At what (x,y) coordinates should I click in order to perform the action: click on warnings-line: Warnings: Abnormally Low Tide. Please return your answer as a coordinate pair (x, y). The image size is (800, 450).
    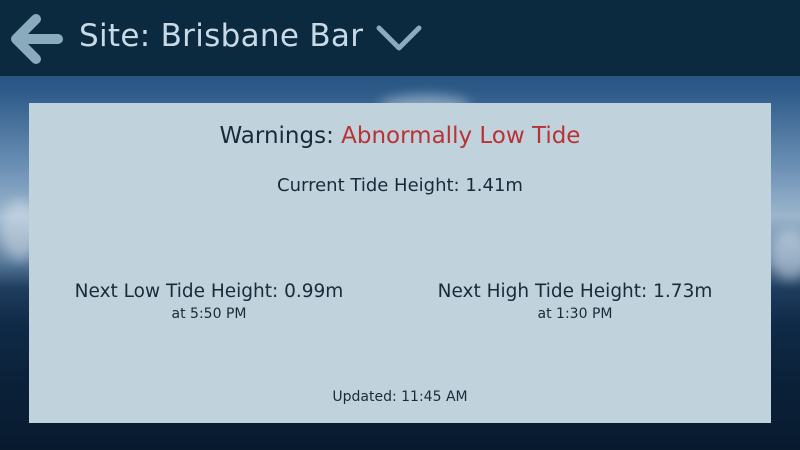
    Looking at the image, I should click on (400, 136).